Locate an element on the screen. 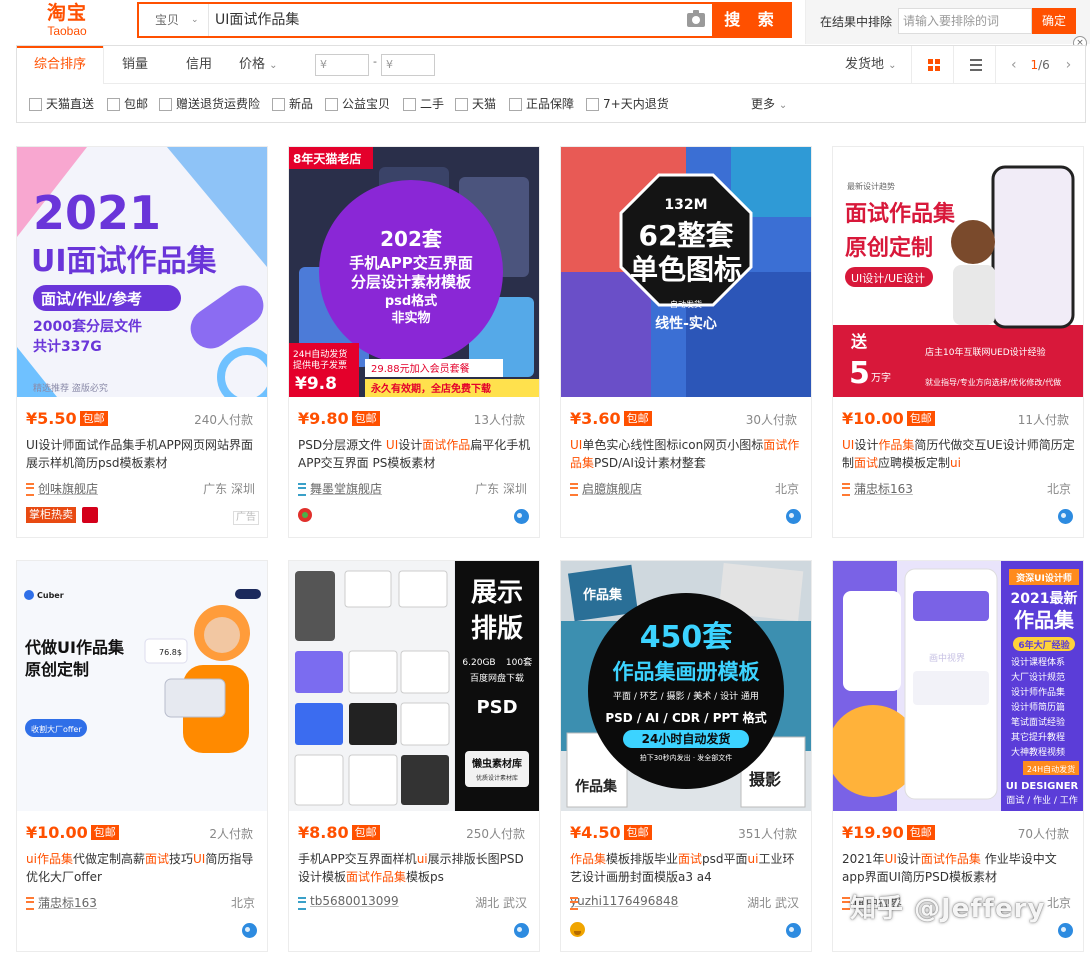 This screenshot has height=958, width=1090. checkbox-secondhand: 二手 is located at coordinates (423, 104).